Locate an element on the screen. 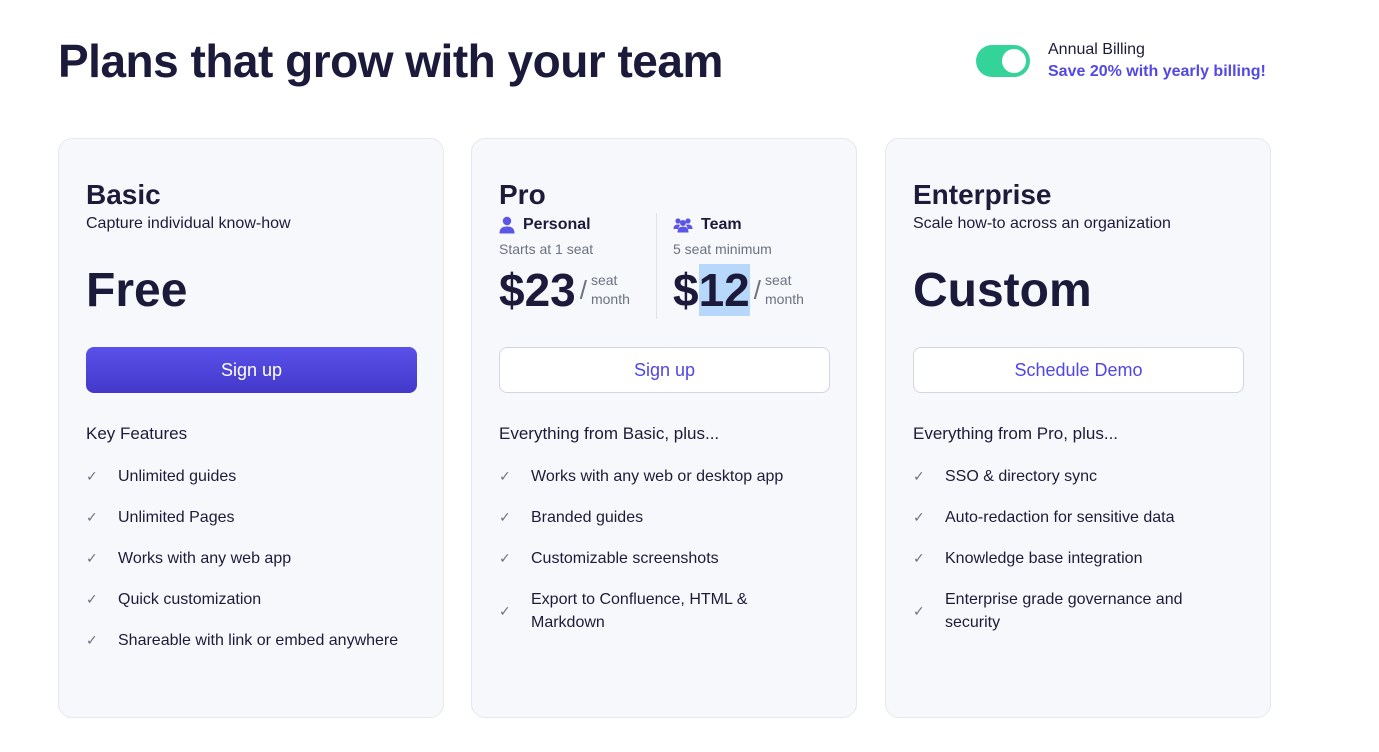 The width and height of the screenshot is (1379, 752). tier-subtitle: 5 seat minimum is located at coordinates (722, 249).